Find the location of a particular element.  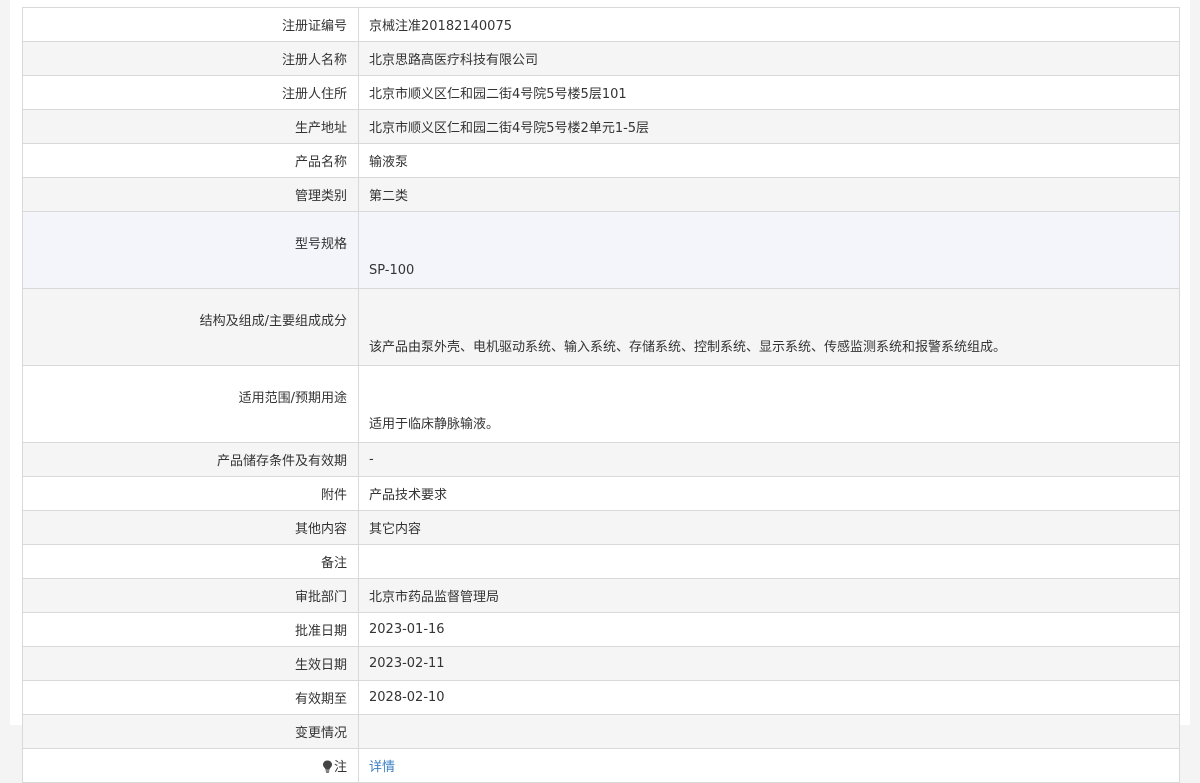

row-label: 附件 is located at coordinates (190, 493).